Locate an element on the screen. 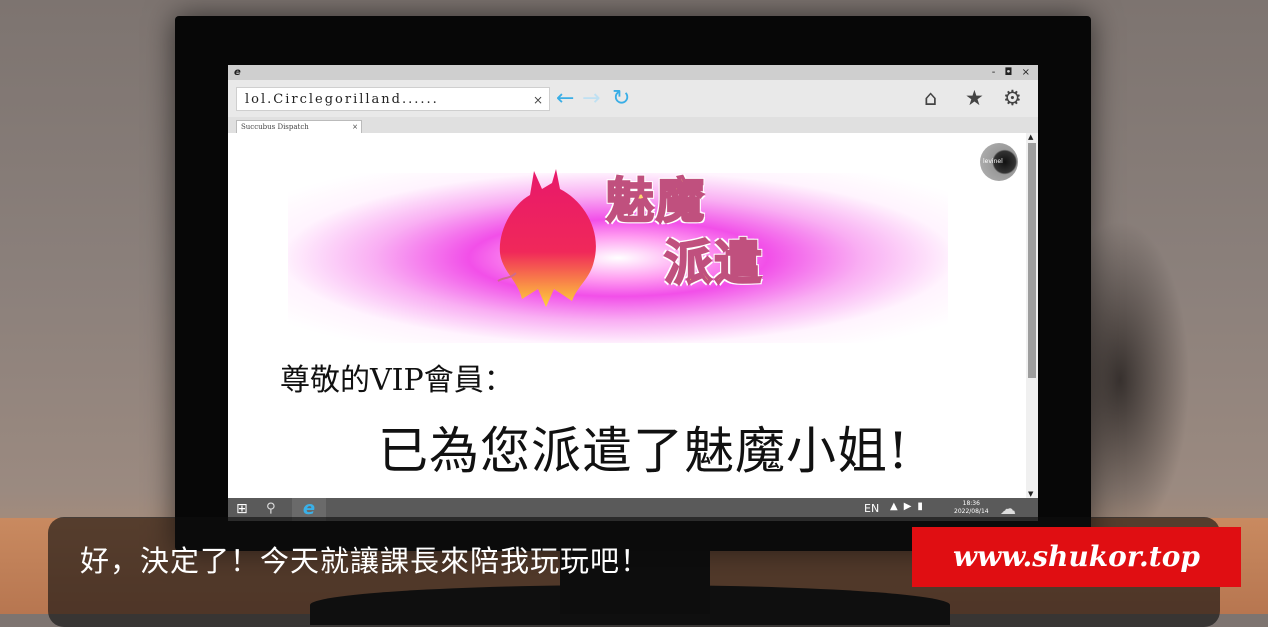 The width and height of the screenshot is (1268, 627). start-windows-icon: ⊞ is located at coordinates (242, 509).